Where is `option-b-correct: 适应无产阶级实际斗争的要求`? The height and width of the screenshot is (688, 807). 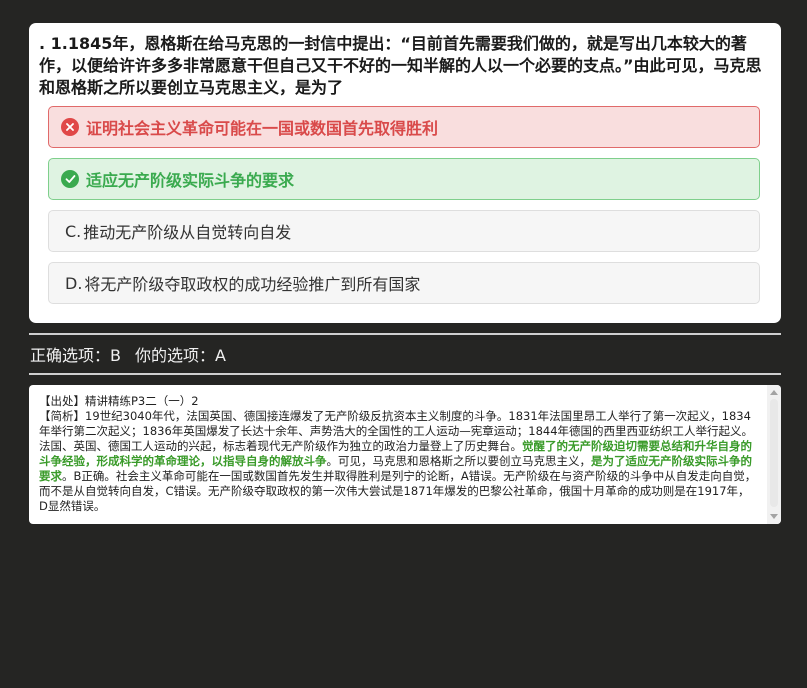
option-b-correct: 适应无产阶级实际斗争的要求 is located at coordinates (404, 179).